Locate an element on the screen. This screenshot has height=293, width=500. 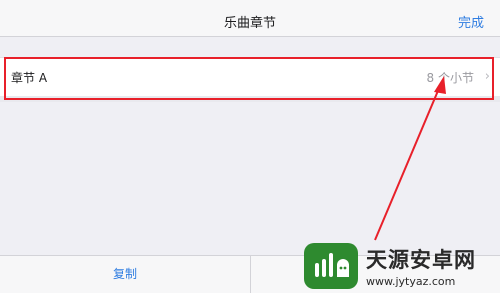
measure-count: 8 个小节 is located at coordinates (450, 78).